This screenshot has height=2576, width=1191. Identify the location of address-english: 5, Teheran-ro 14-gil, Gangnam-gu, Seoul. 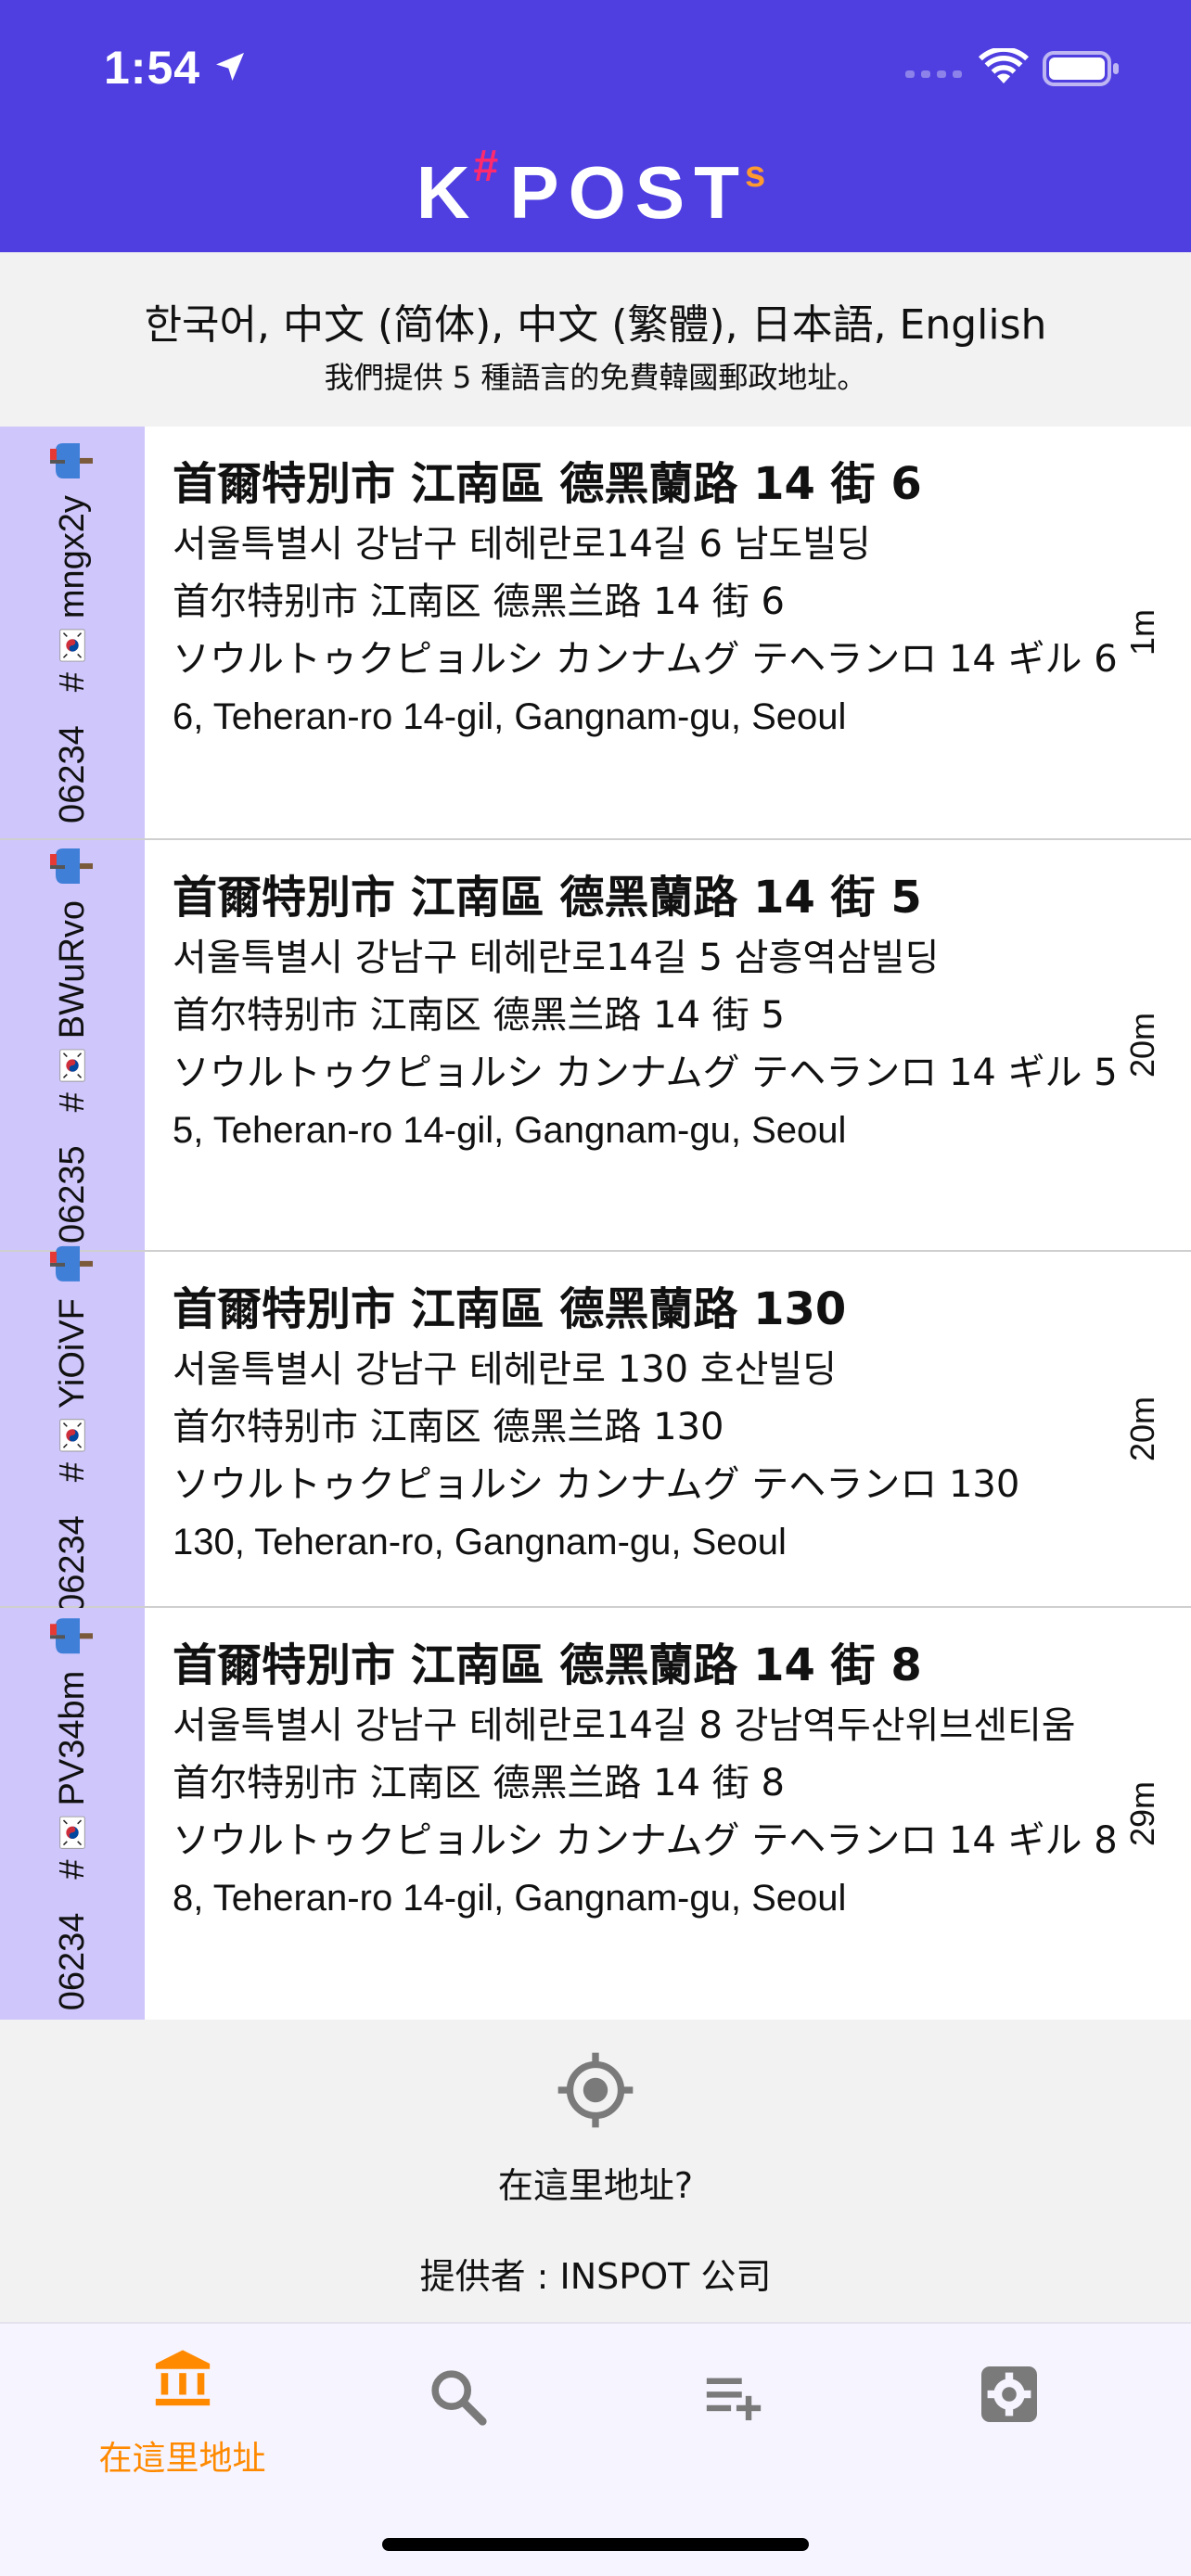
(510, 1130).